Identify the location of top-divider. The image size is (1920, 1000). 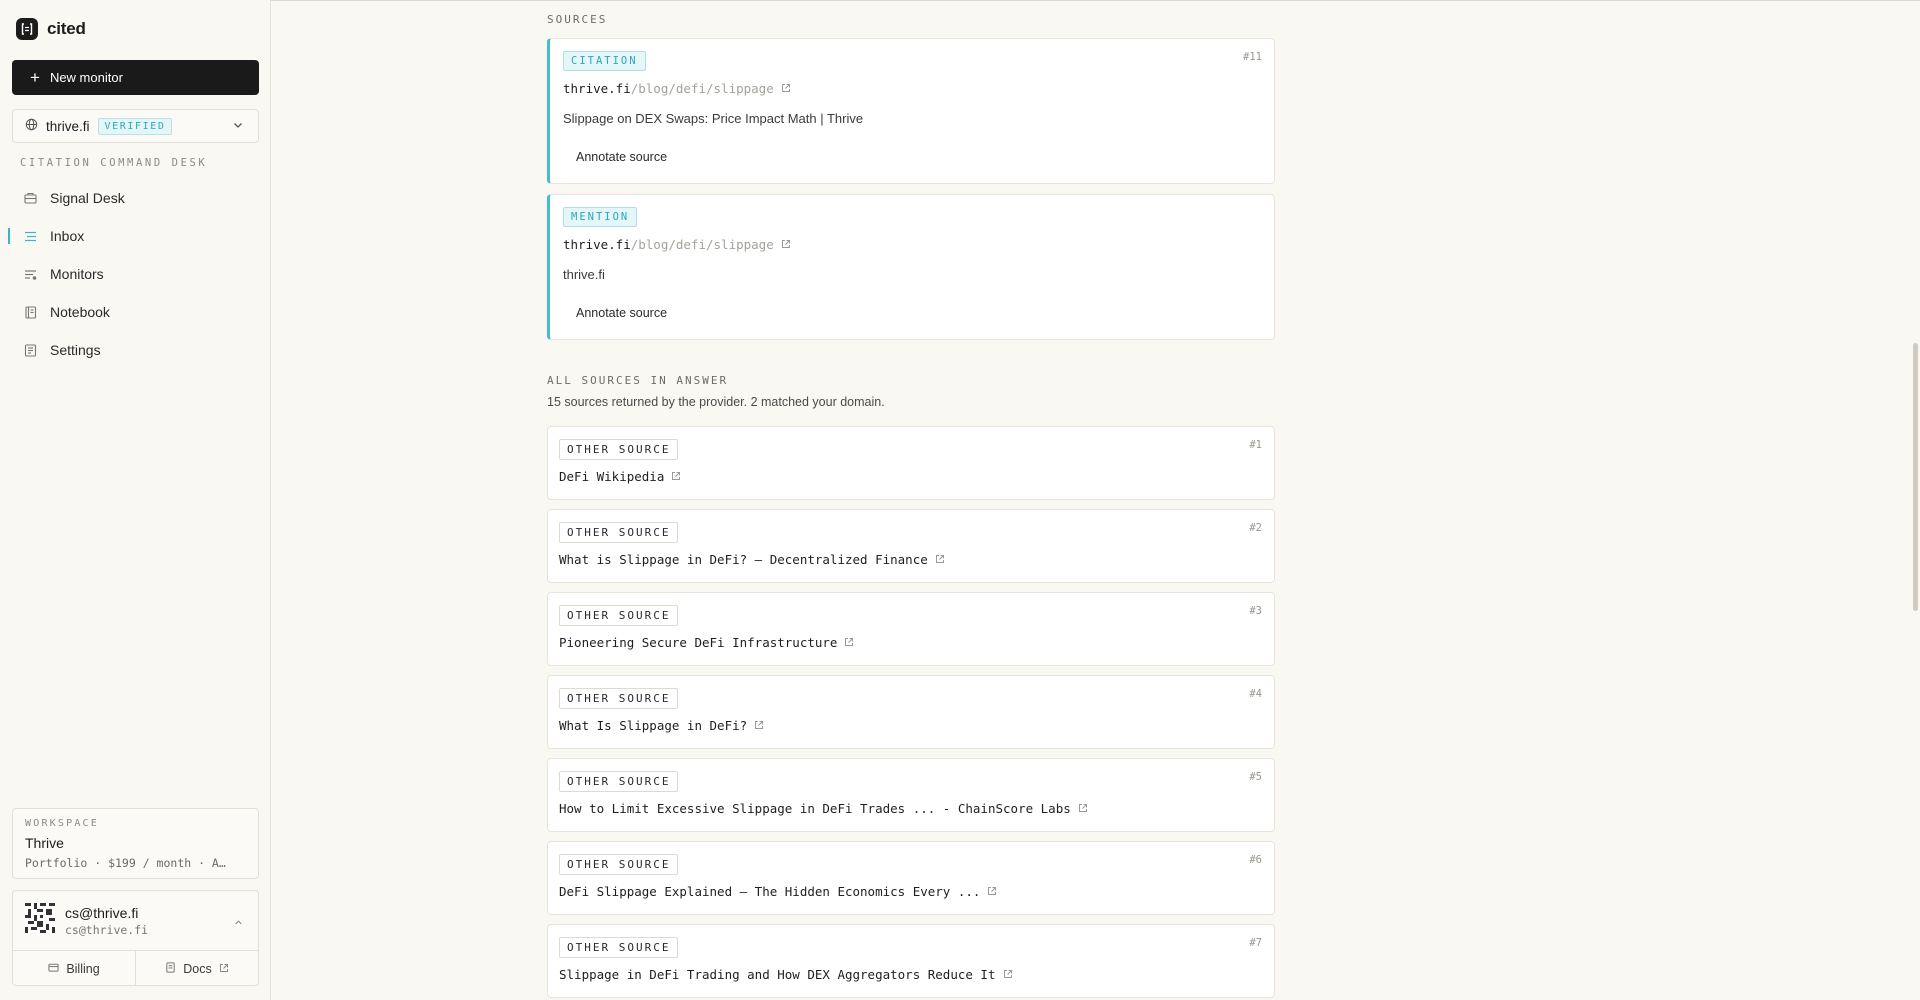
(1095, 0).